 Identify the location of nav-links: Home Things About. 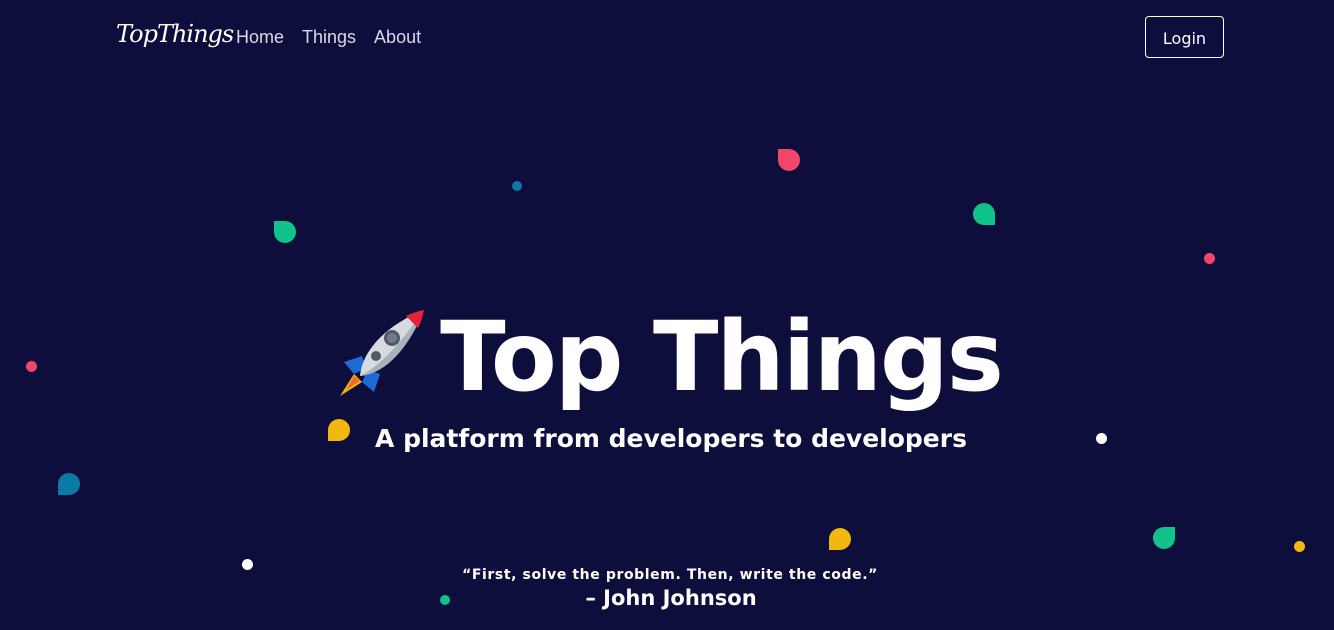
(328, 37).